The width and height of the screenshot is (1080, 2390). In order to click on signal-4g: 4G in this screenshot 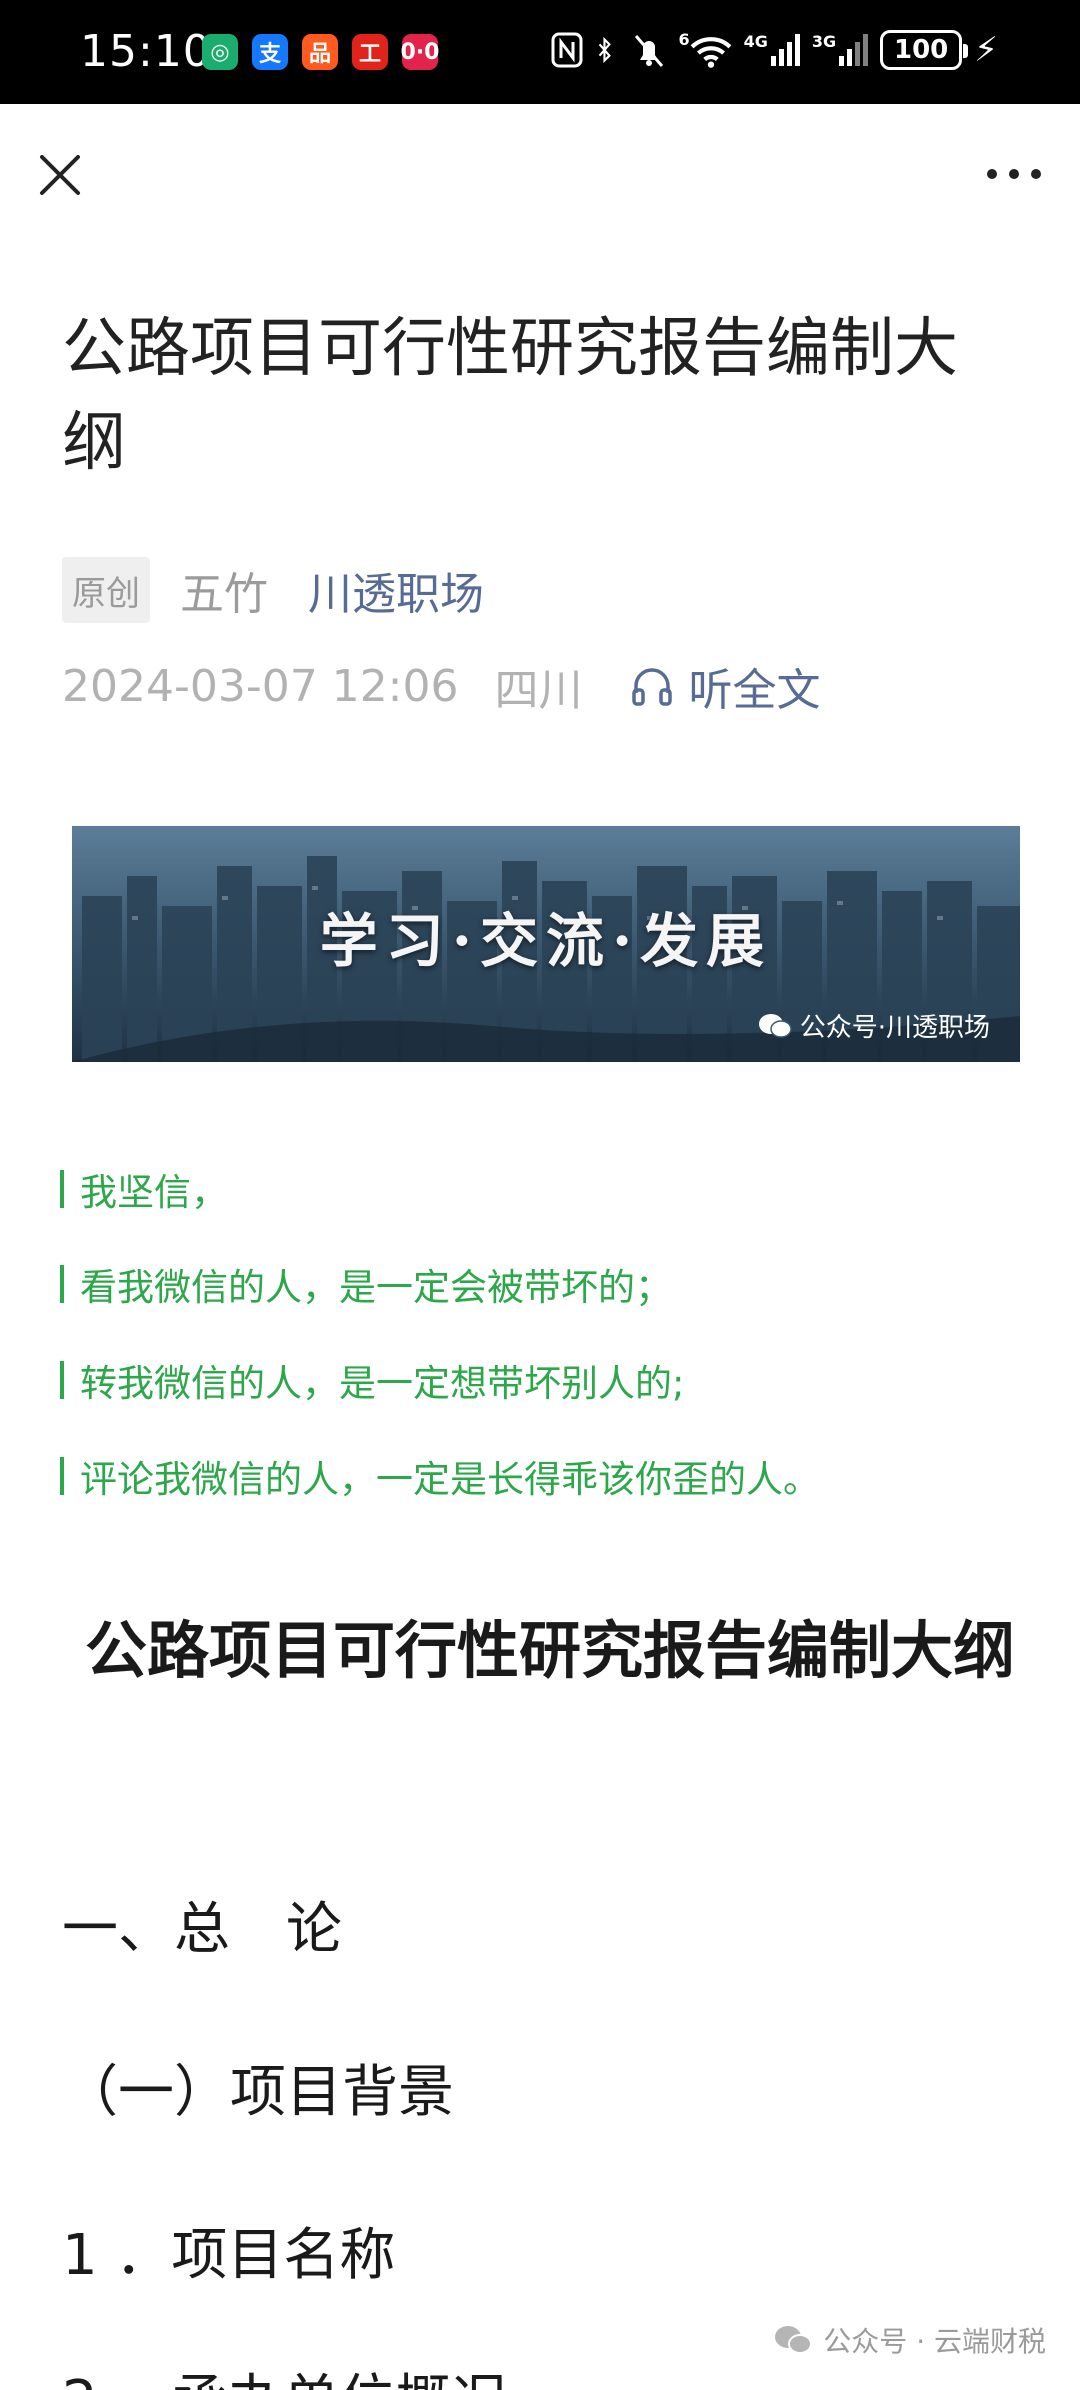, I will do `click(772, 50)`.